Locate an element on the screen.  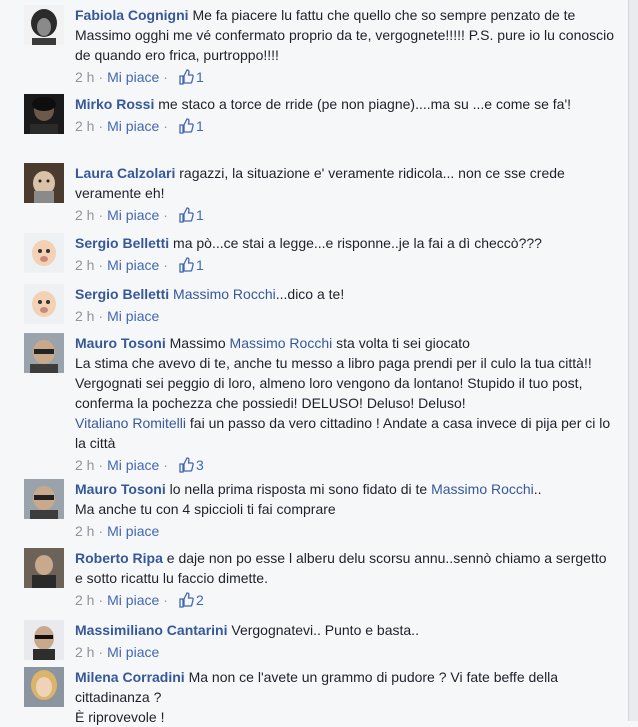
comment-author: Milena Corradini is located at coordinates (130, 677).